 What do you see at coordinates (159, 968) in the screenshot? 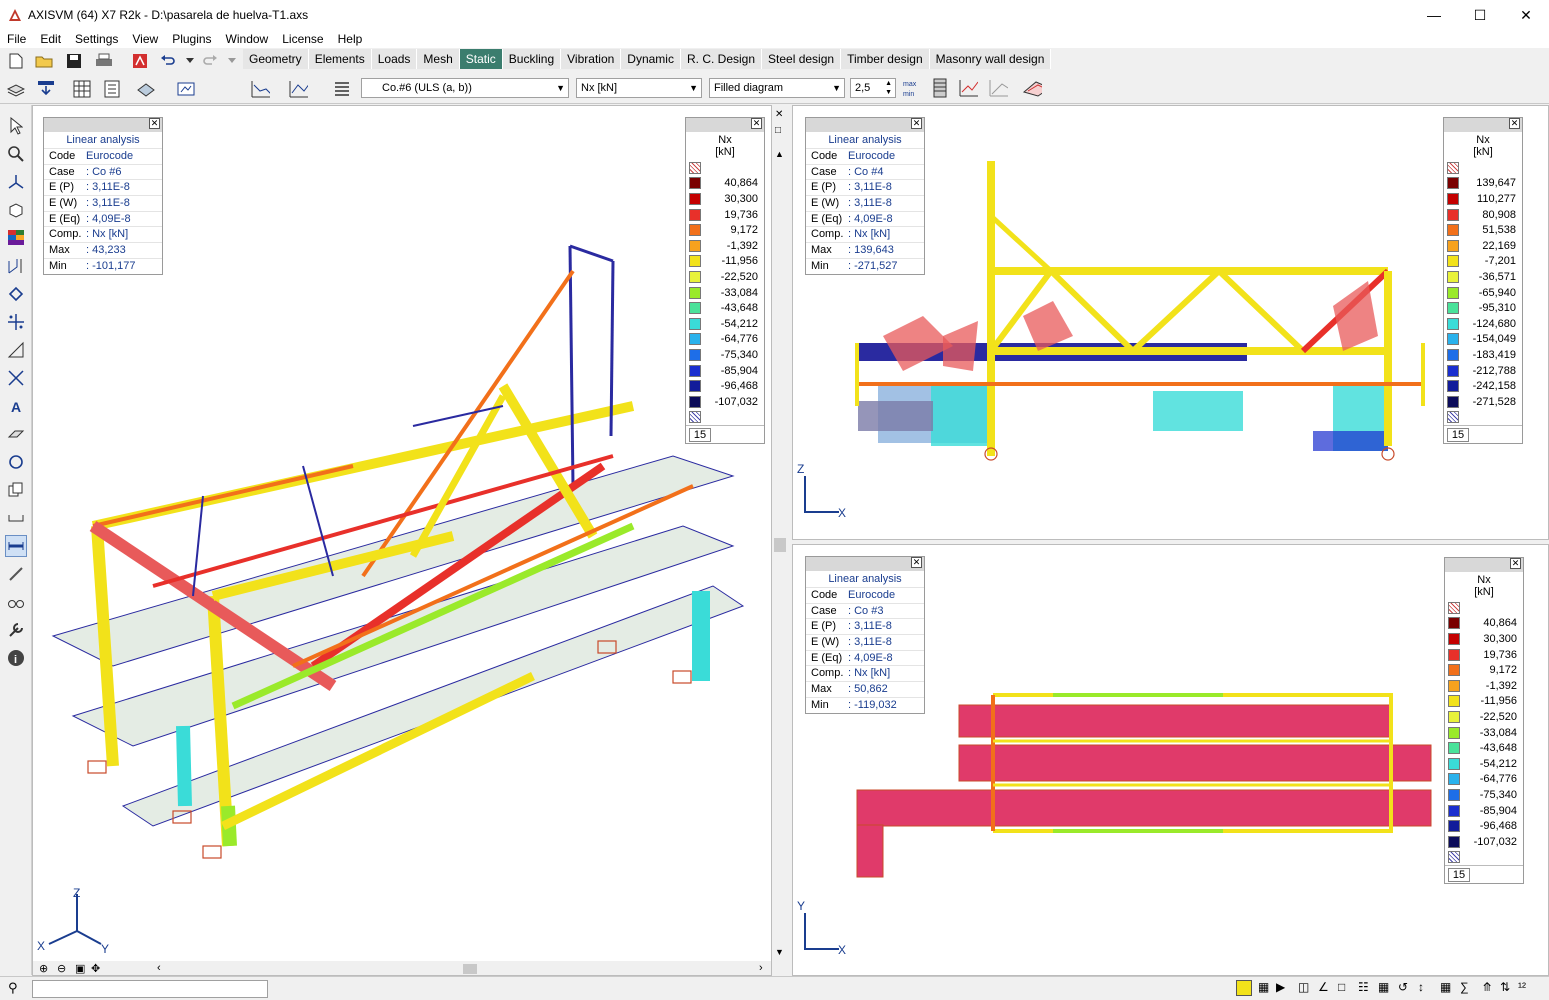
I see `scroll-left-icon: ‹` at bounding box center [159, 968].